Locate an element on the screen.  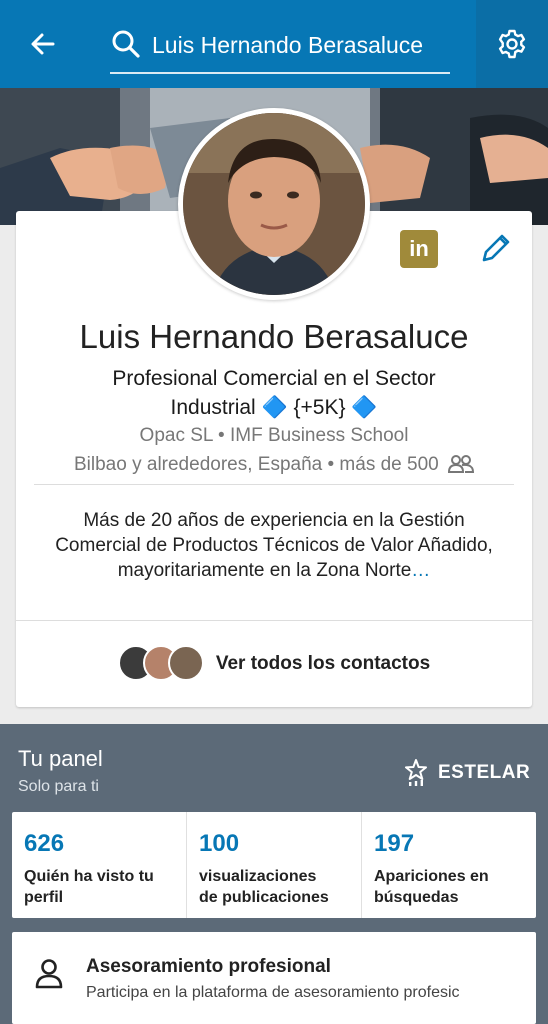
stat-label-line: de publicaciones is located at coordinates (264, 897).